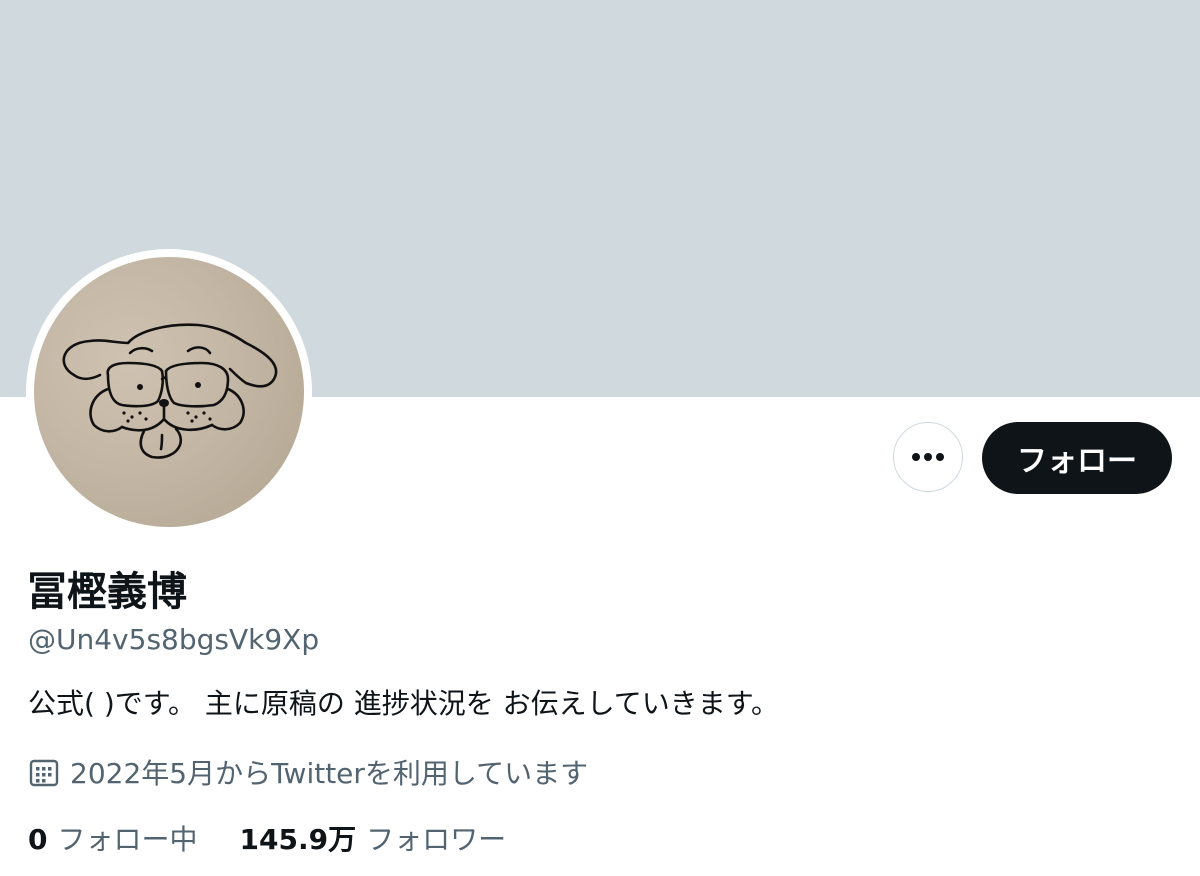  I want to click on user-handle: @Un4v5s8bgsVk9Xp, so click(174, 639).